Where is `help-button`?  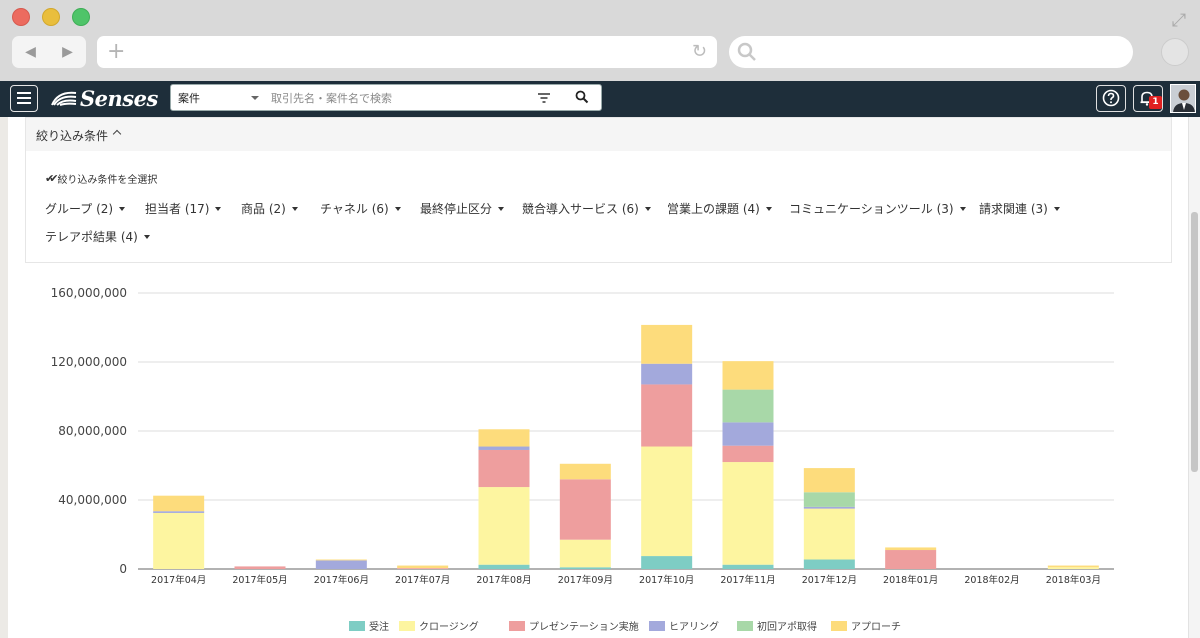 help-button is located at coordinates (1111, 98).